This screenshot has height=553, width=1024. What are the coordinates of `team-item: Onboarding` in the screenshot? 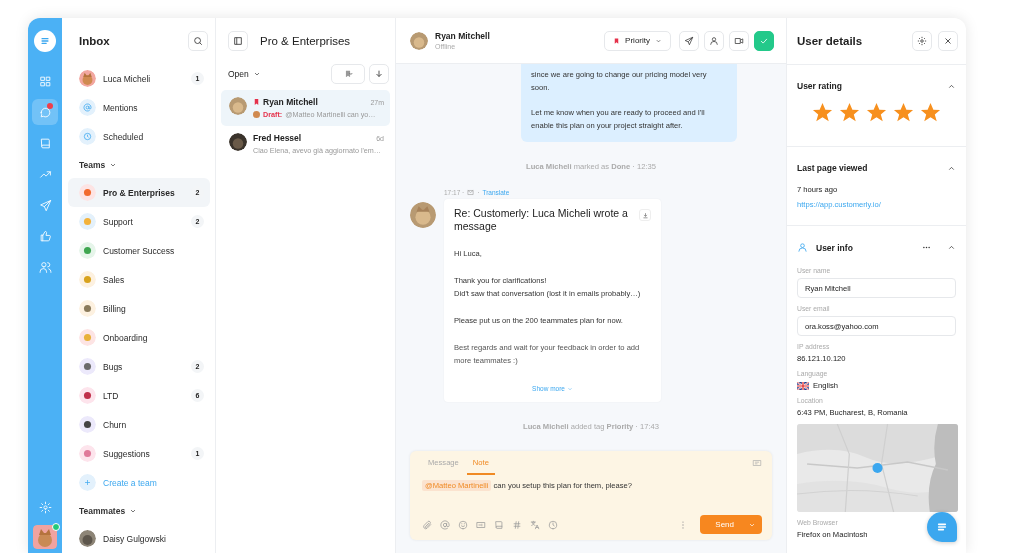 It's located at (139, 337).